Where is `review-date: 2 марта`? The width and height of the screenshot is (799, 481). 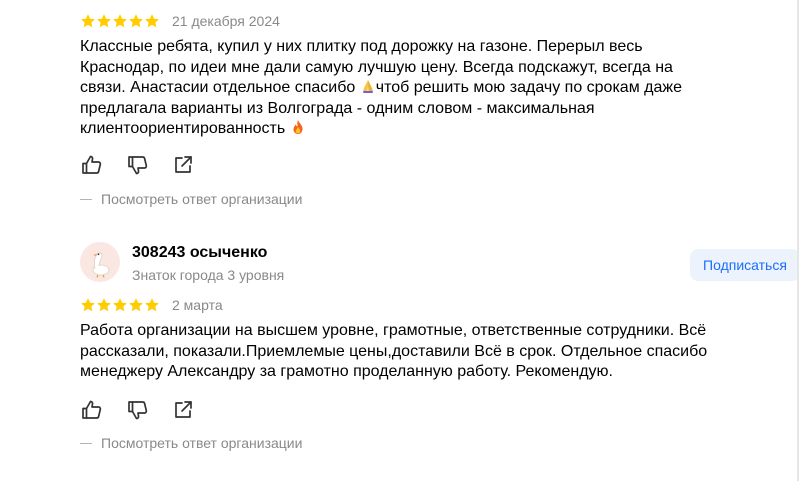
review-date: 2 марта is located at coordinates (197, 305).